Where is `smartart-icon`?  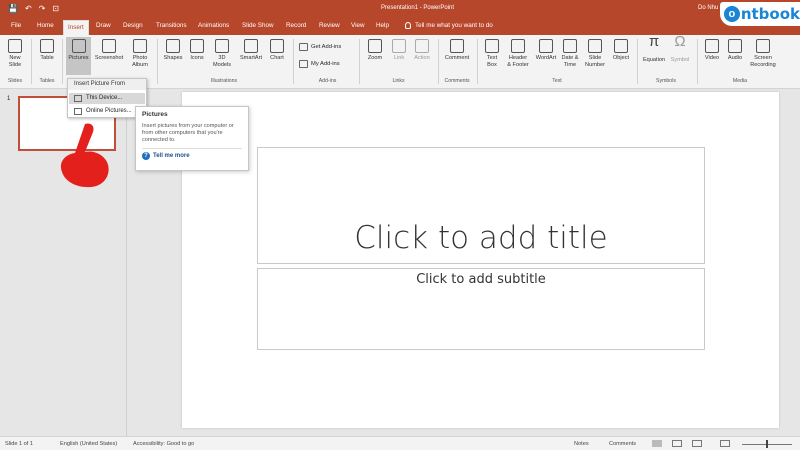
smartart-icon is located at coordinates (251, 46).